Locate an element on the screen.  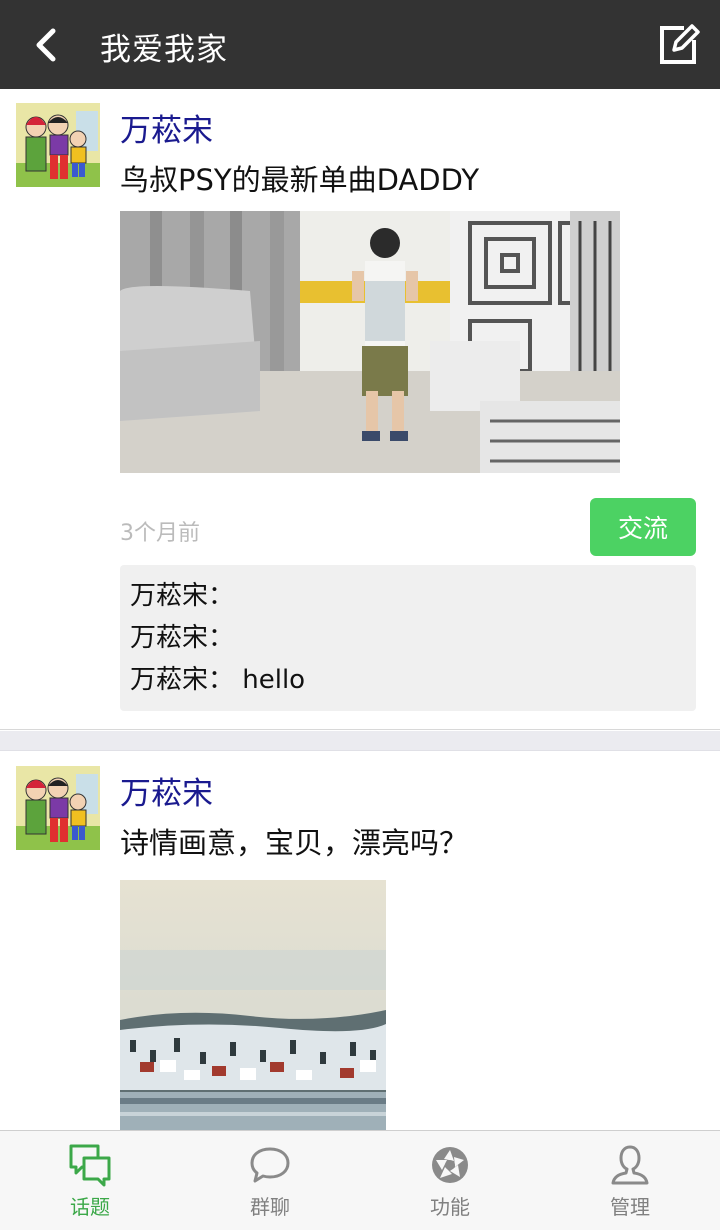
tab-label: 管理 is located at coordinates (630, 1207).